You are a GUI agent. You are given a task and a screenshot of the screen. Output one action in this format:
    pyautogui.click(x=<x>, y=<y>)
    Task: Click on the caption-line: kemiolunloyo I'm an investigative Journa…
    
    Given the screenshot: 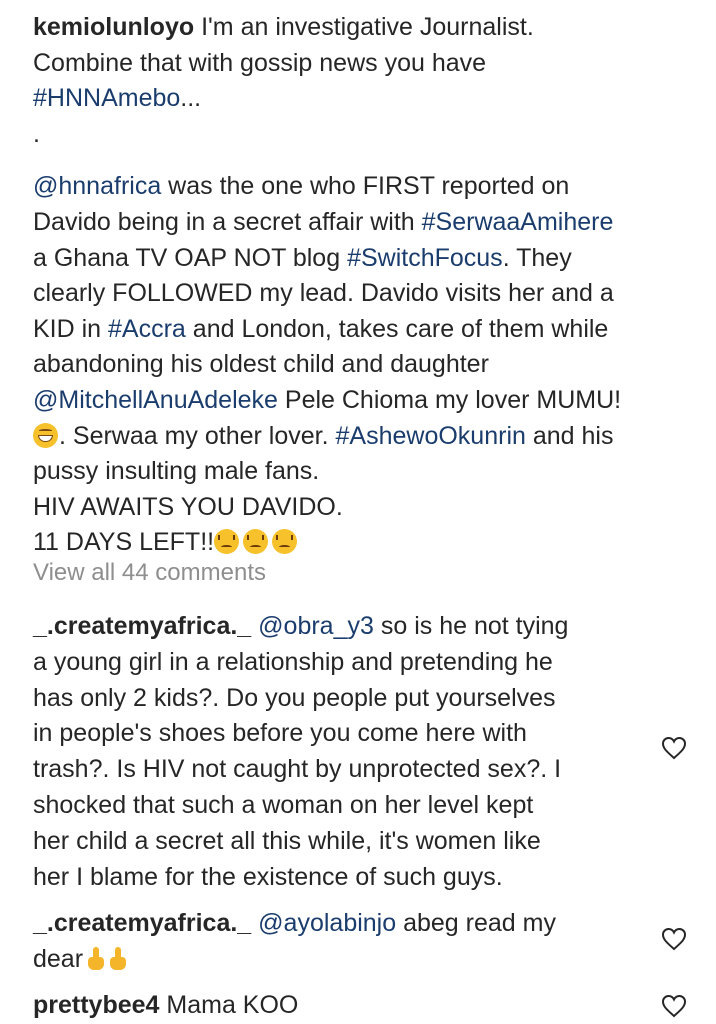 What is the action you would take?
    pyautogui.click(x=363, y=28)
    